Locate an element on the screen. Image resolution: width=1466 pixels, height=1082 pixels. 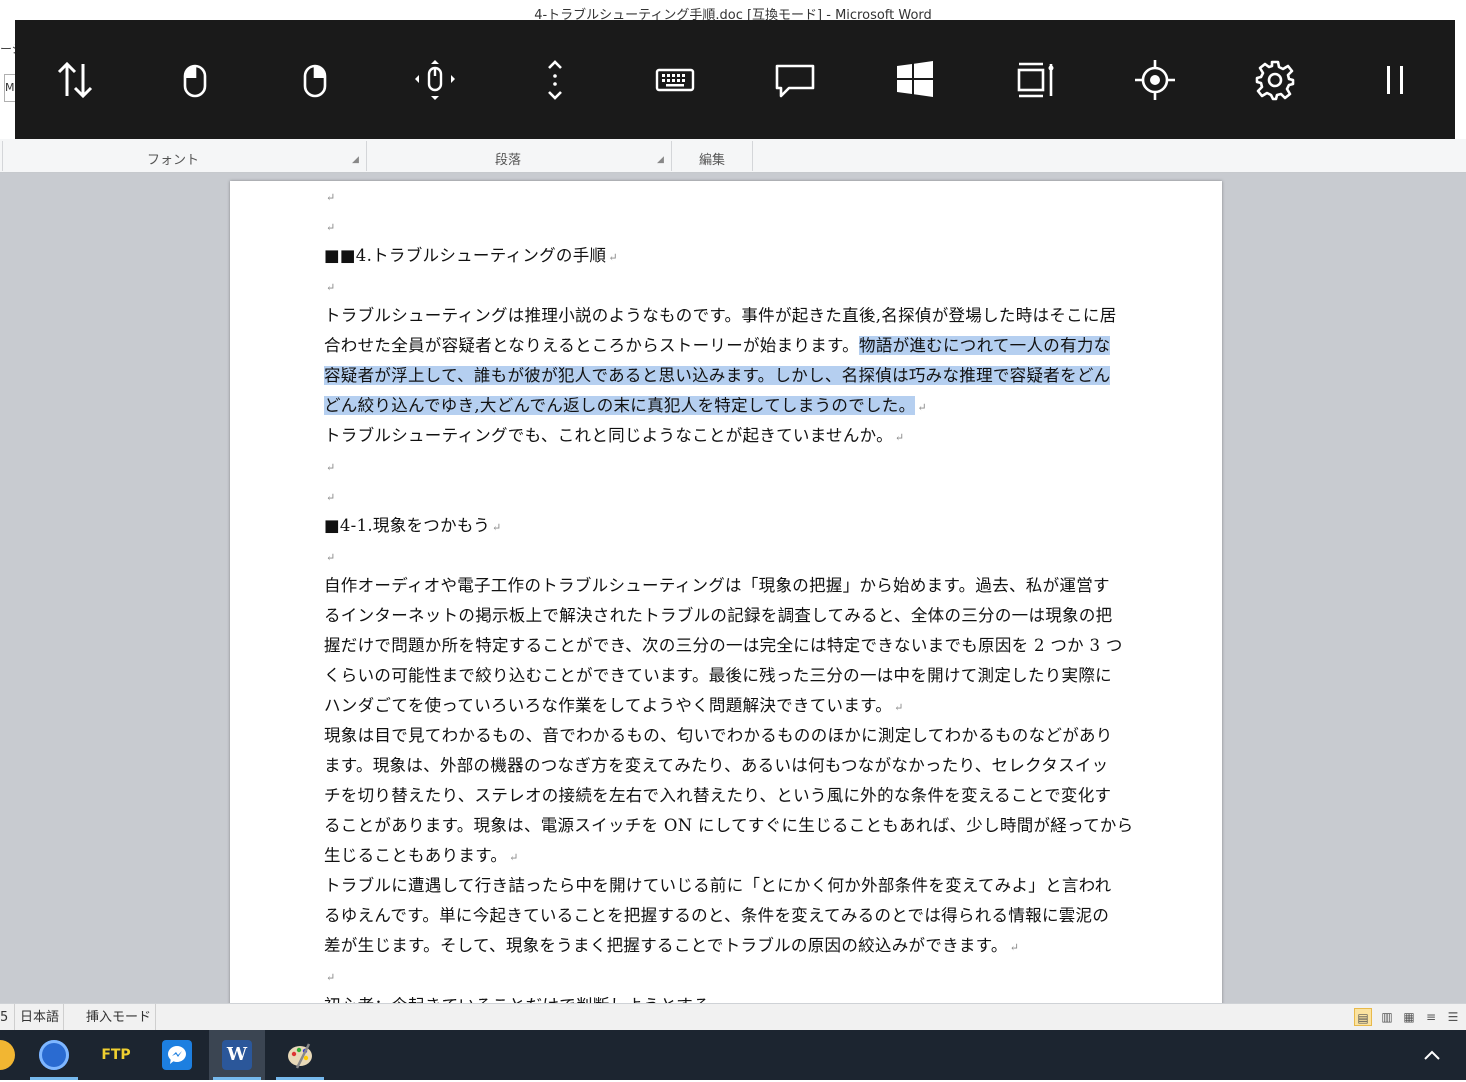
toolbar-mouse-move-button is located at coordinates (435, 79).